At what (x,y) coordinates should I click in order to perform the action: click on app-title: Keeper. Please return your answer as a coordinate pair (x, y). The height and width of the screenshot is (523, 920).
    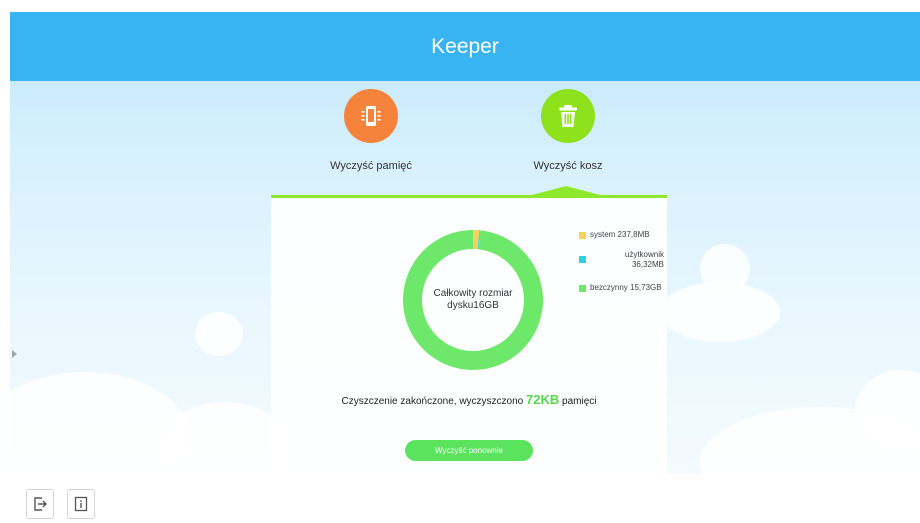
    Looking at the image, I should click on (465, 46).